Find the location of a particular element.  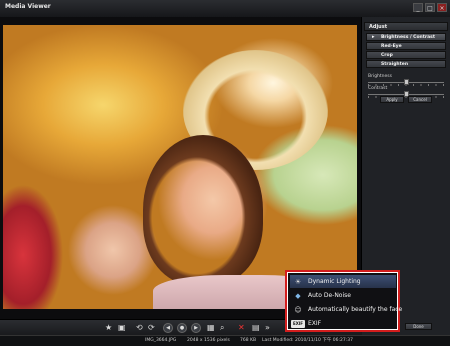

exif-icon: EXIF is located at coordinates (298, 324).